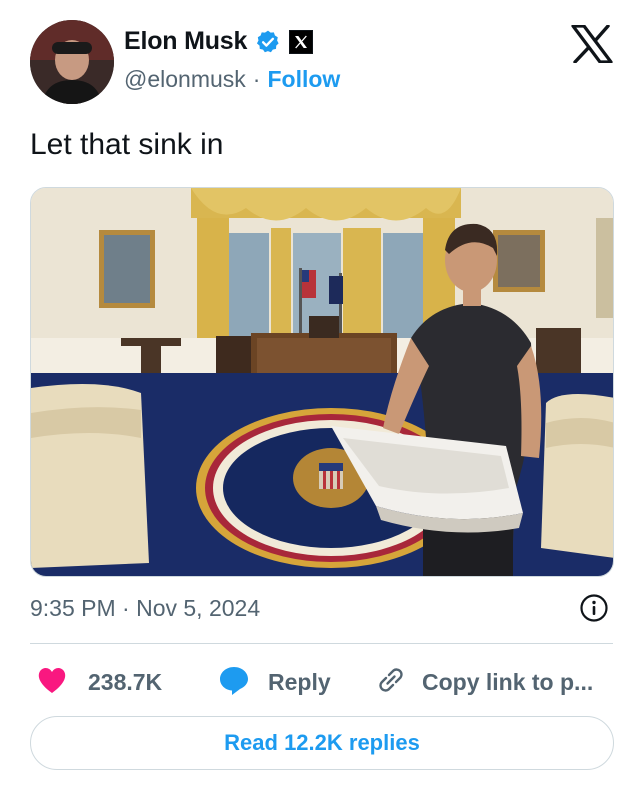 The image size is (643, 800). I want to click on link-icon, so click(391, 682).